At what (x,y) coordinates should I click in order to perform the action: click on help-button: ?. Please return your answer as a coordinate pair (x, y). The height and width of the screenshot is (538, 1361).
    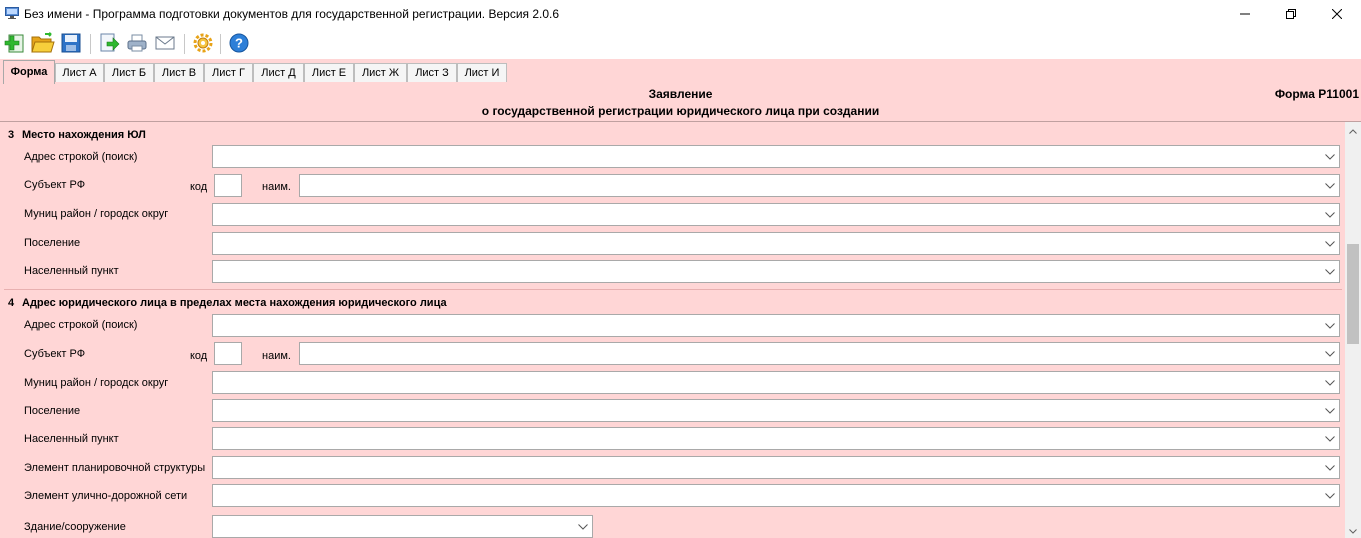
    Looking at the image, I should click on (239, 44).